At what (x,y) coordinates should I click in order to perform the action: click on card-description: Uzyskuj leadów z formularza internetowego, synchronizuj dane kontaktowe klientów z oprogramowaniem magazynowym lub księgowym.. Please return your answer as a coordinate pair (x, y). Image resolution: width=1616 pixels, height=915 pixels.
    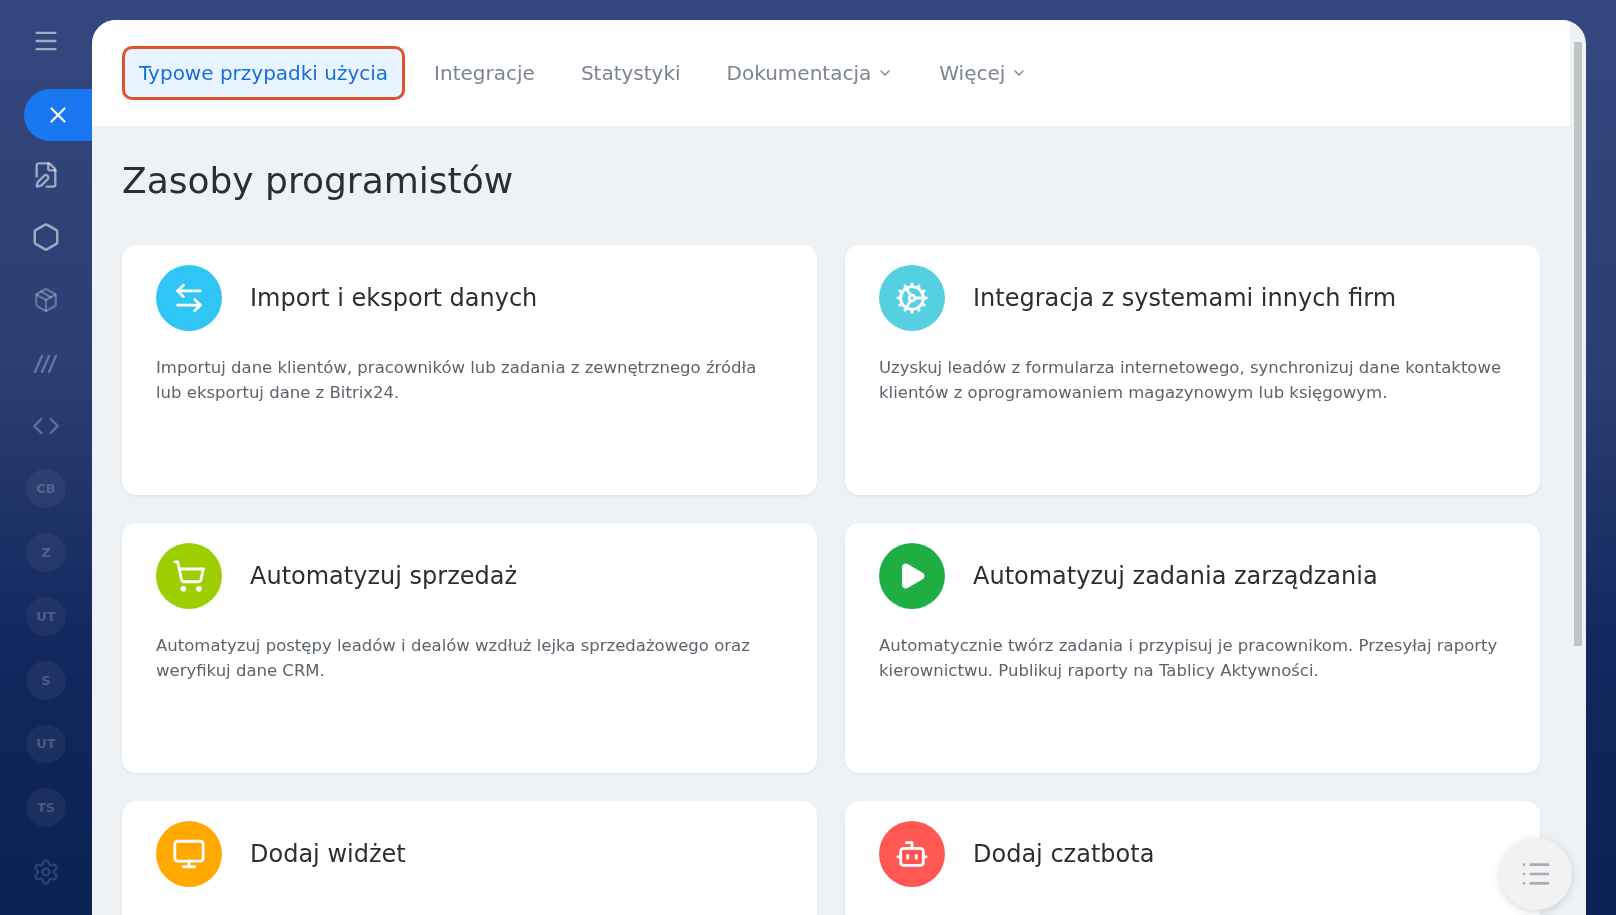
    Looking at the image, I should click on (1191, 380).